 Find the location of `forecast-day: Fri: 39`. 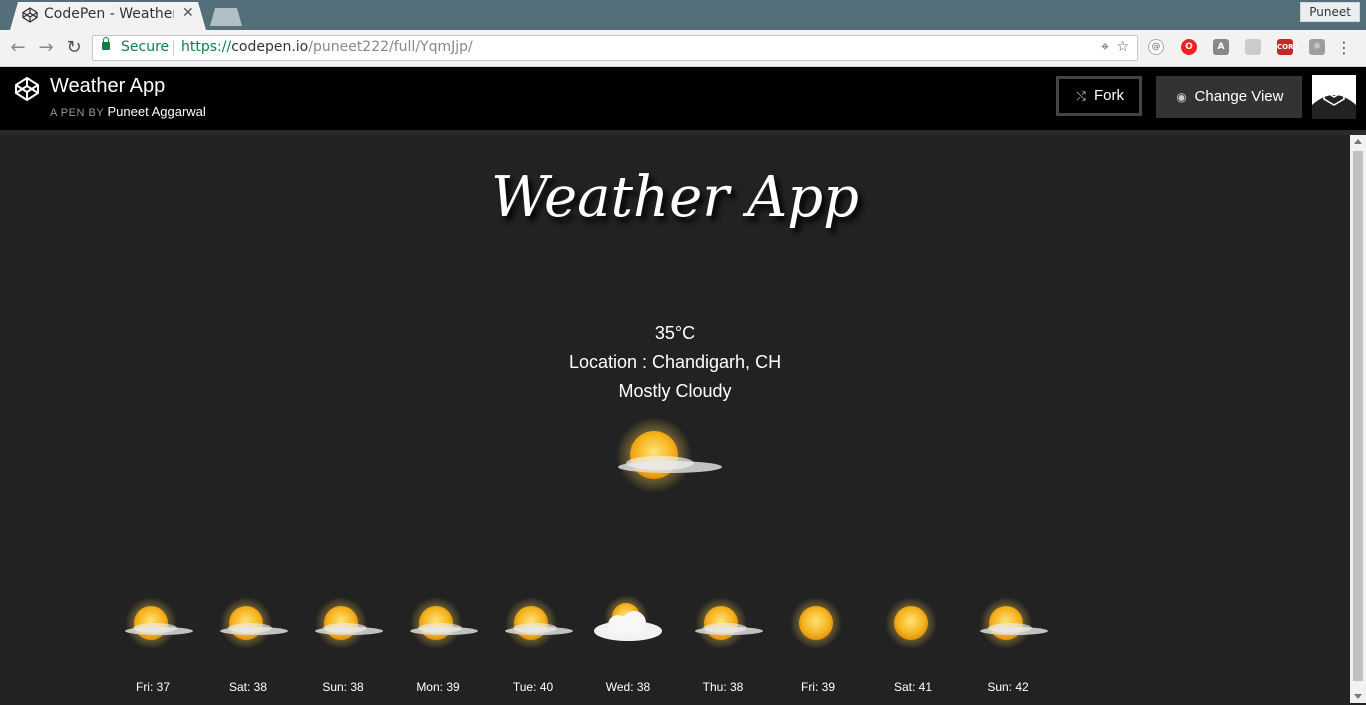

forecast-day: Fri: 39 is located at coordinates (818, 650).